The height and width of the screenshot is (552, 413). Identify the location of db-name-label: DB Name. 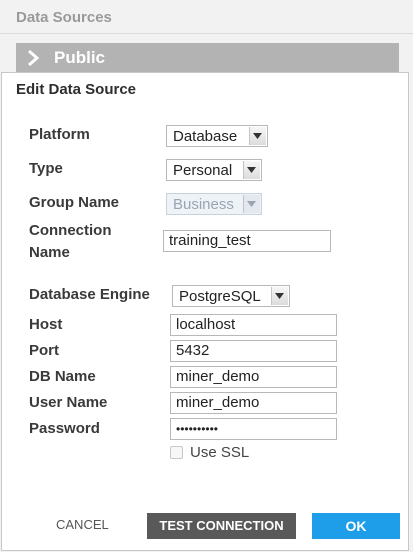
(62, 376).